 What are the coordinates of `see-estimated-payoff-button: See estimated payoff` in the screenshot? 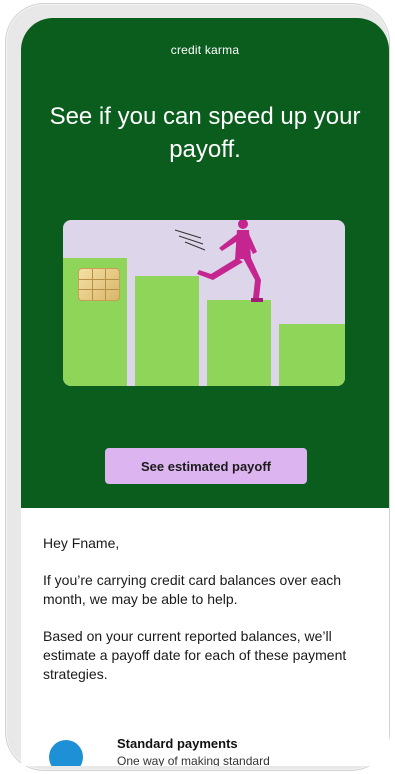 It's located at (206, 466).